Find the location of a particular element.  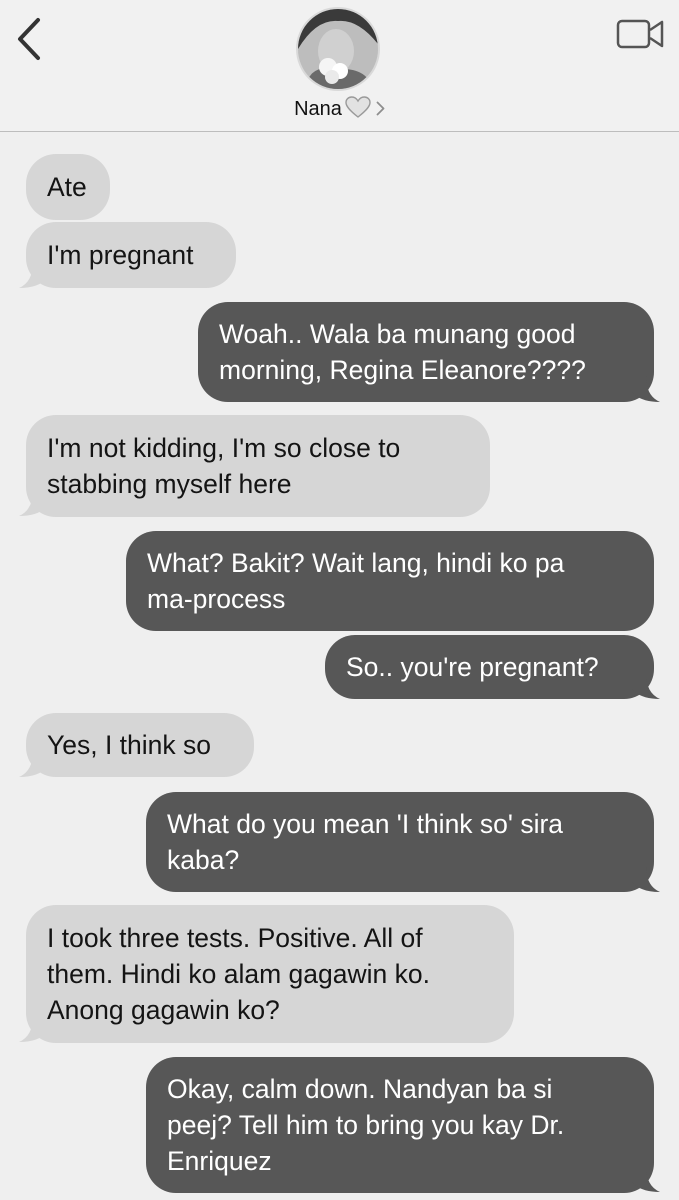

message-text: peej? Tell him to bring you kay Dr. is located at coordinates (366, 1125).